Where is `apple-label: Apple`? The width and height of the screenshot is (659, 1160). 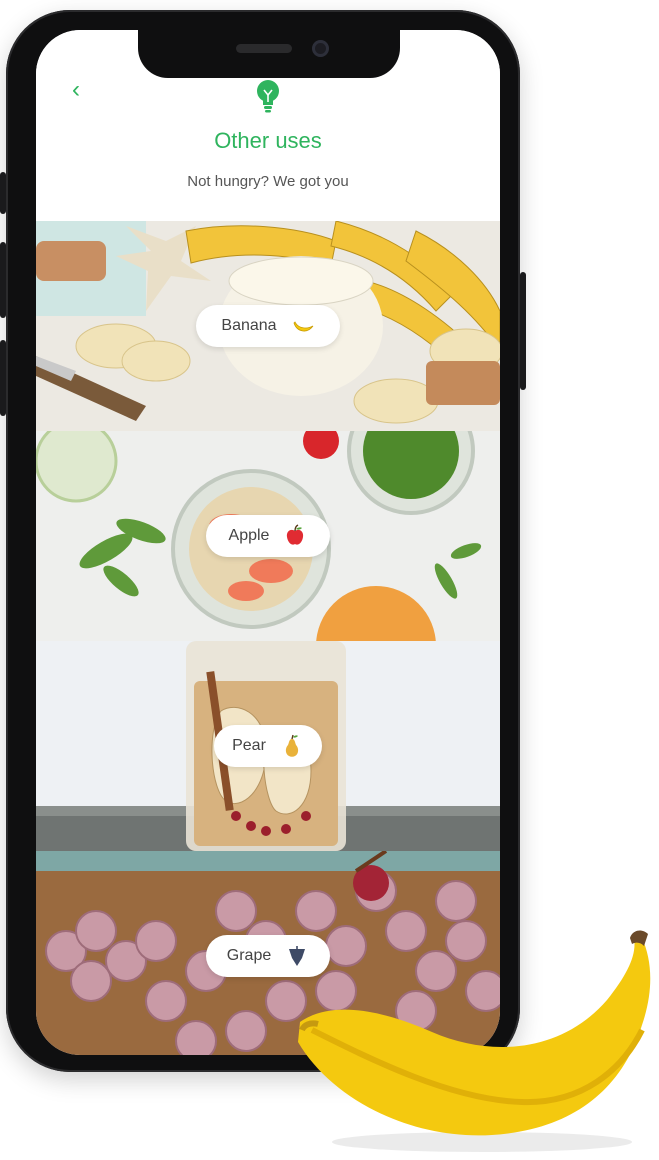
apple-label: Apple is located at coordinates (268, 536).